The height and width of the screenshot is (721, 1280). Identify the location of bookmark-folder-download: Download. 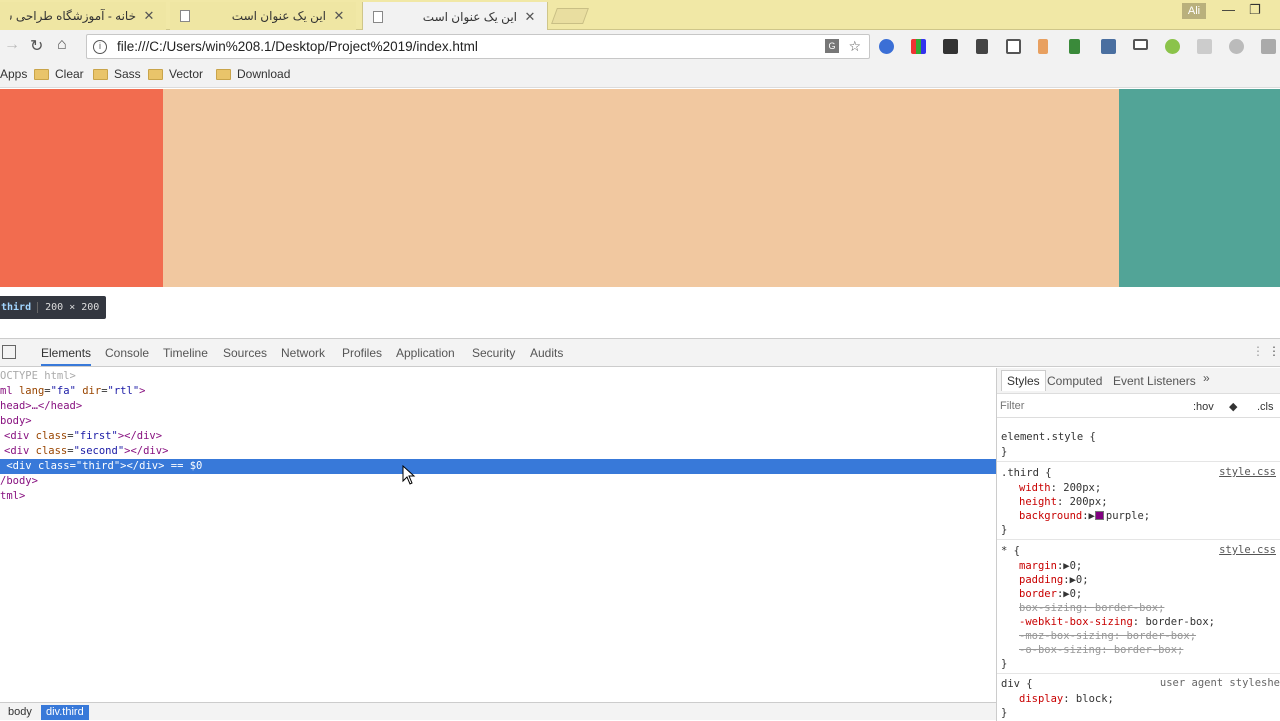
(253, 74).